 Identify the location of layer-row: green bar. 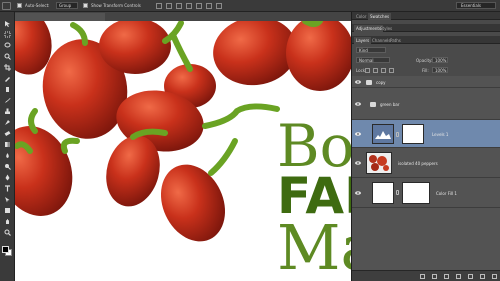
(426, 104).